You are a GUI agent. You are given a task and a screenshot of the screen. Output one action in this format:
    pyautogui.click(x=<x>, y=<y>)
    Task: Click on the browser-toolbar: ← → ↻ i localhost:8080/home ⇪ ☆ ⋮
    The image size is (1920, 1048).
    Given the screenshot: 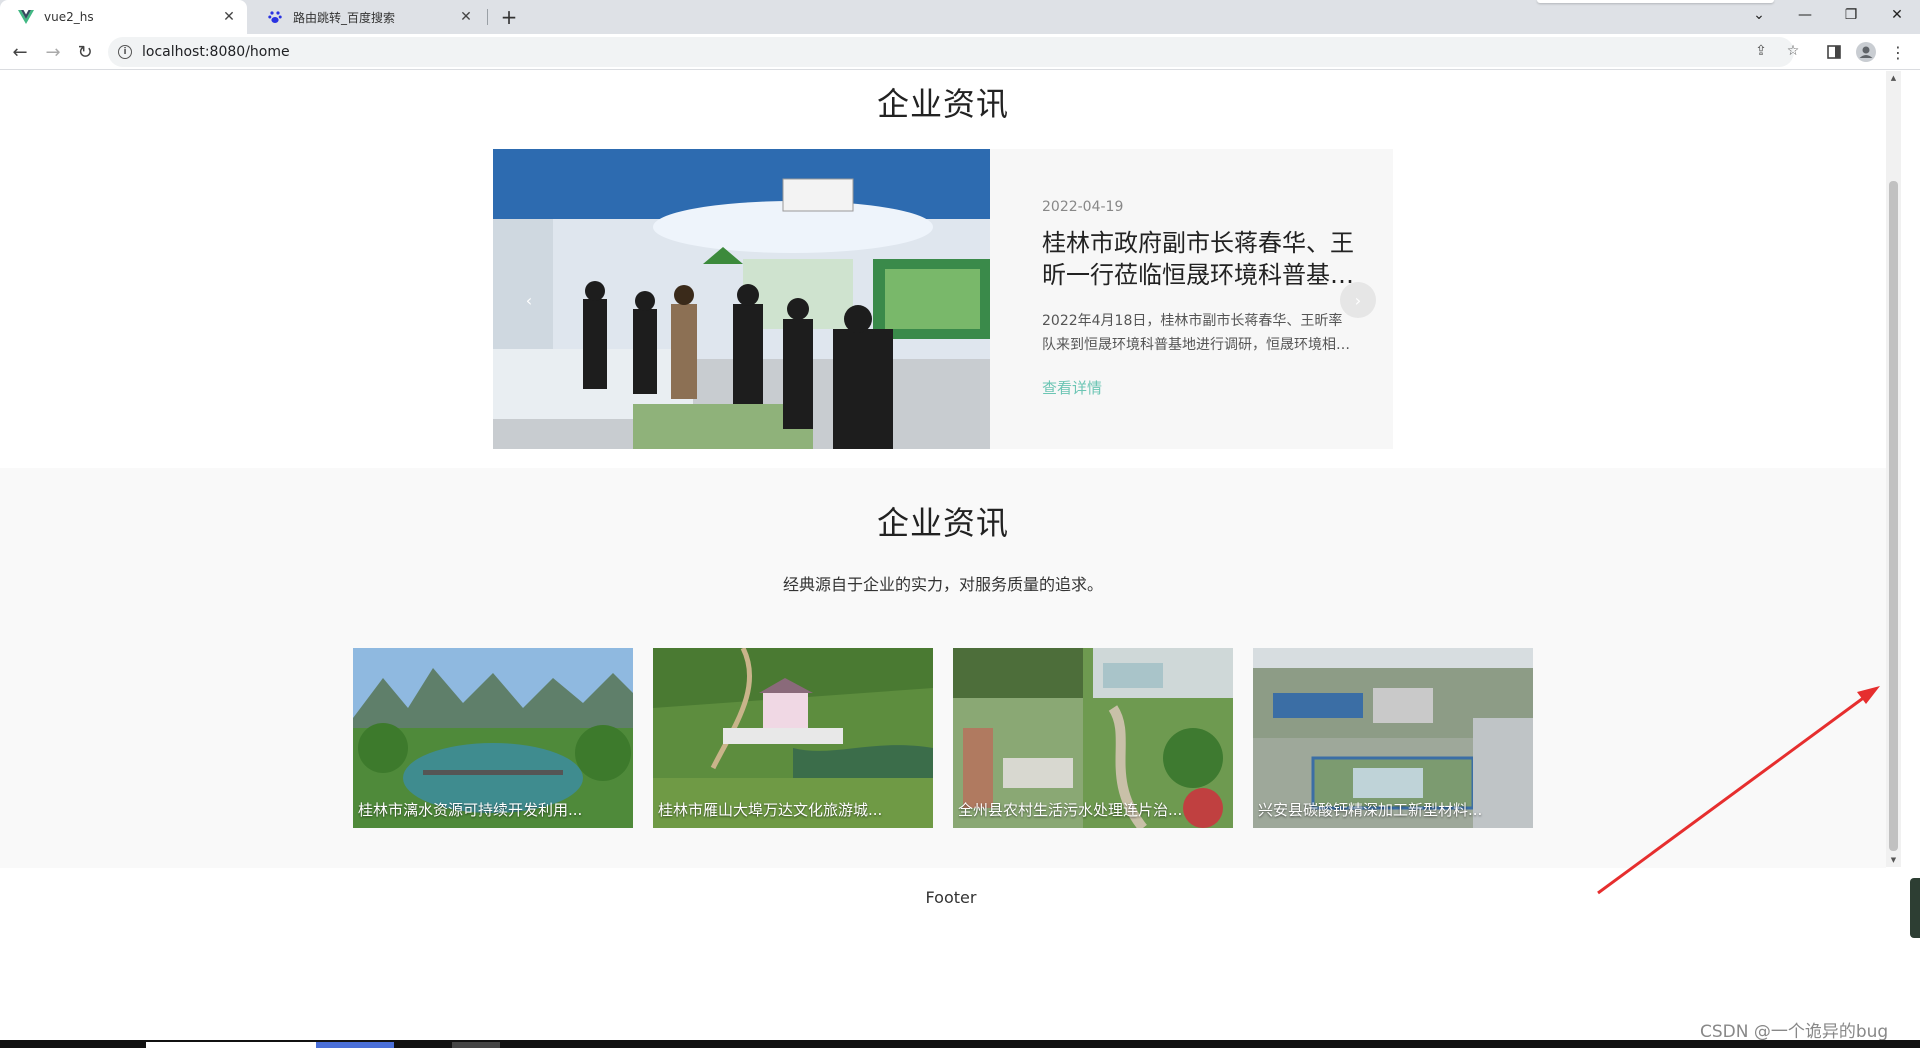 What is the action you would take?
    pyautogui.click(x=960, y=52)
    